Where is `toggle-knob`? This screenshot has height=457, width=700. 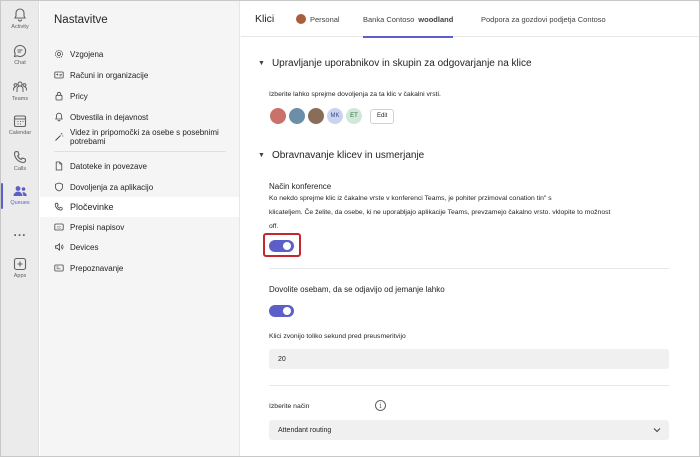
toggle-knob is located at coordinates (287, 311).